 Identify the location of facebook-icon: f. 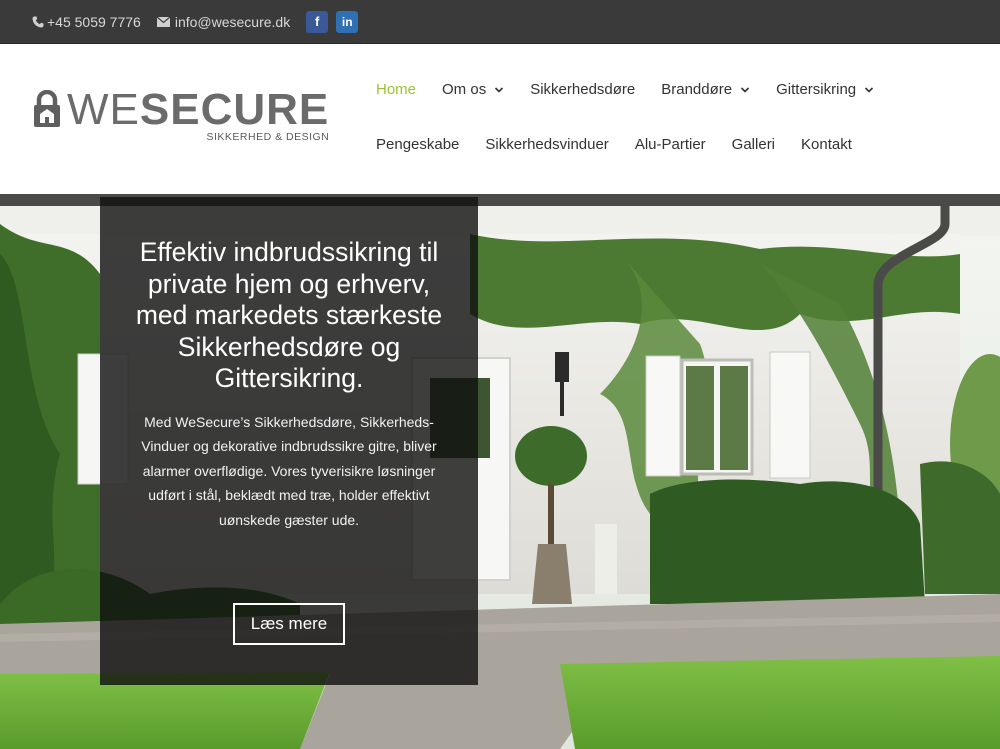
(317, 21).